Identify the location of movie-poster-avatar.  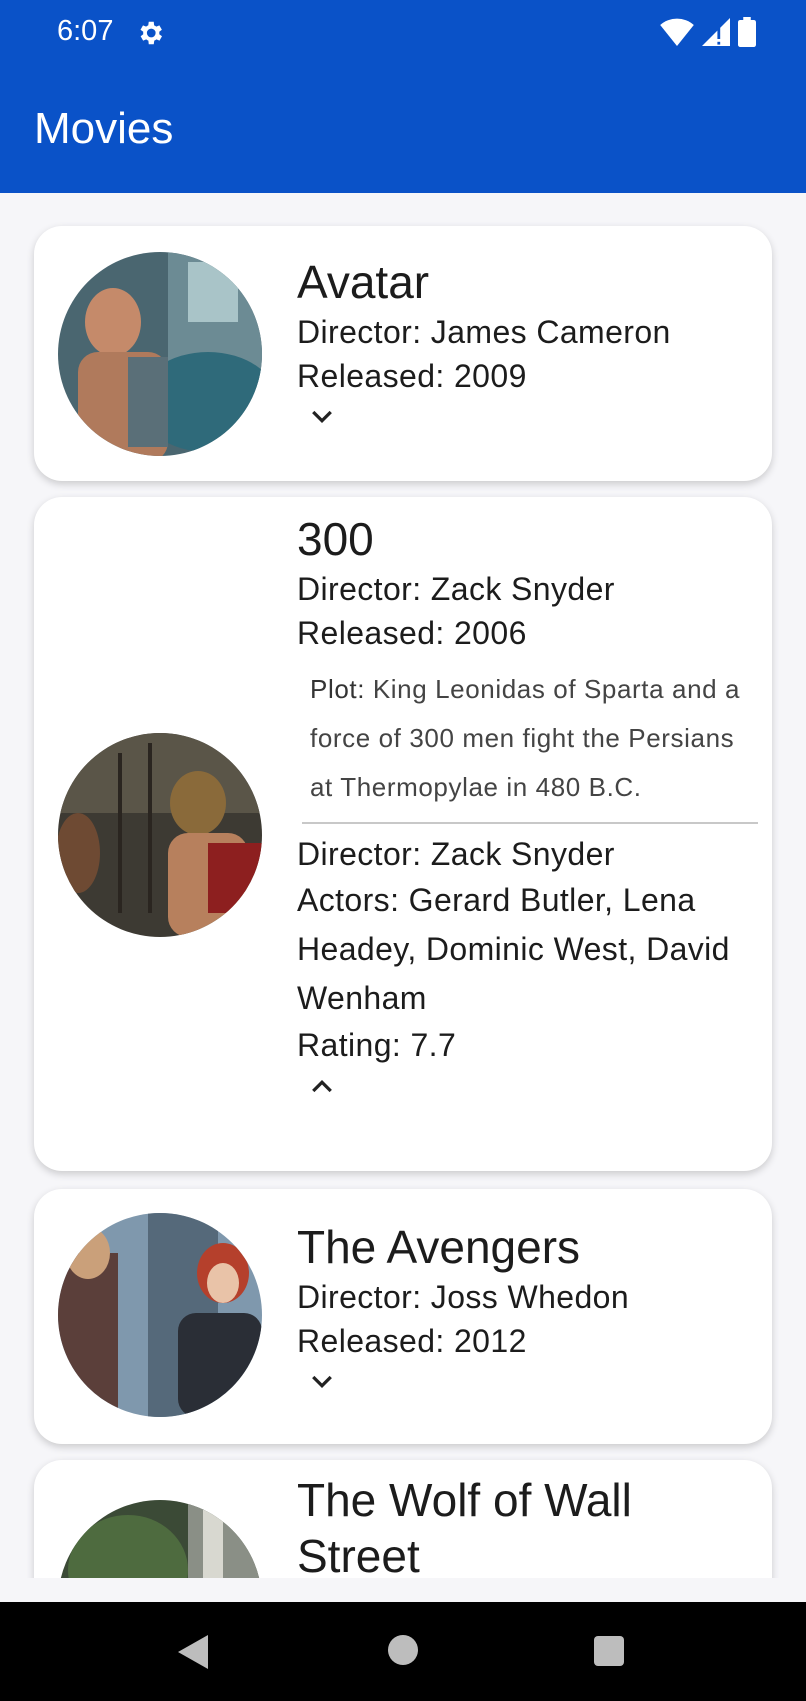
(160, 354).